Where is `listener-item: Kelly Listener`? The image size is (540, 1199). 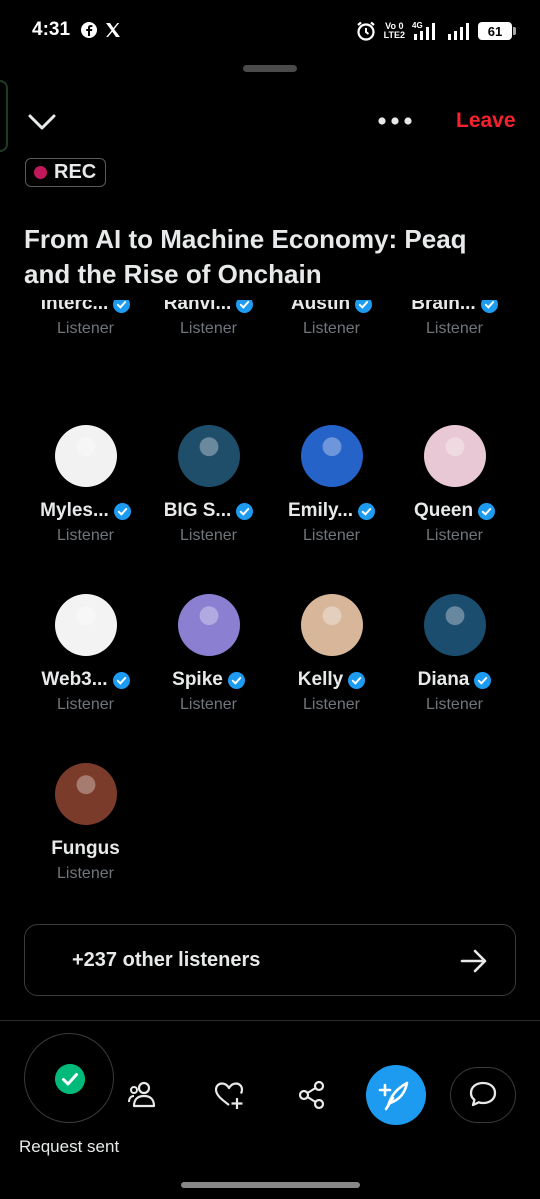 listener-item: Kelly Listener is located at coordinates (331, 654).